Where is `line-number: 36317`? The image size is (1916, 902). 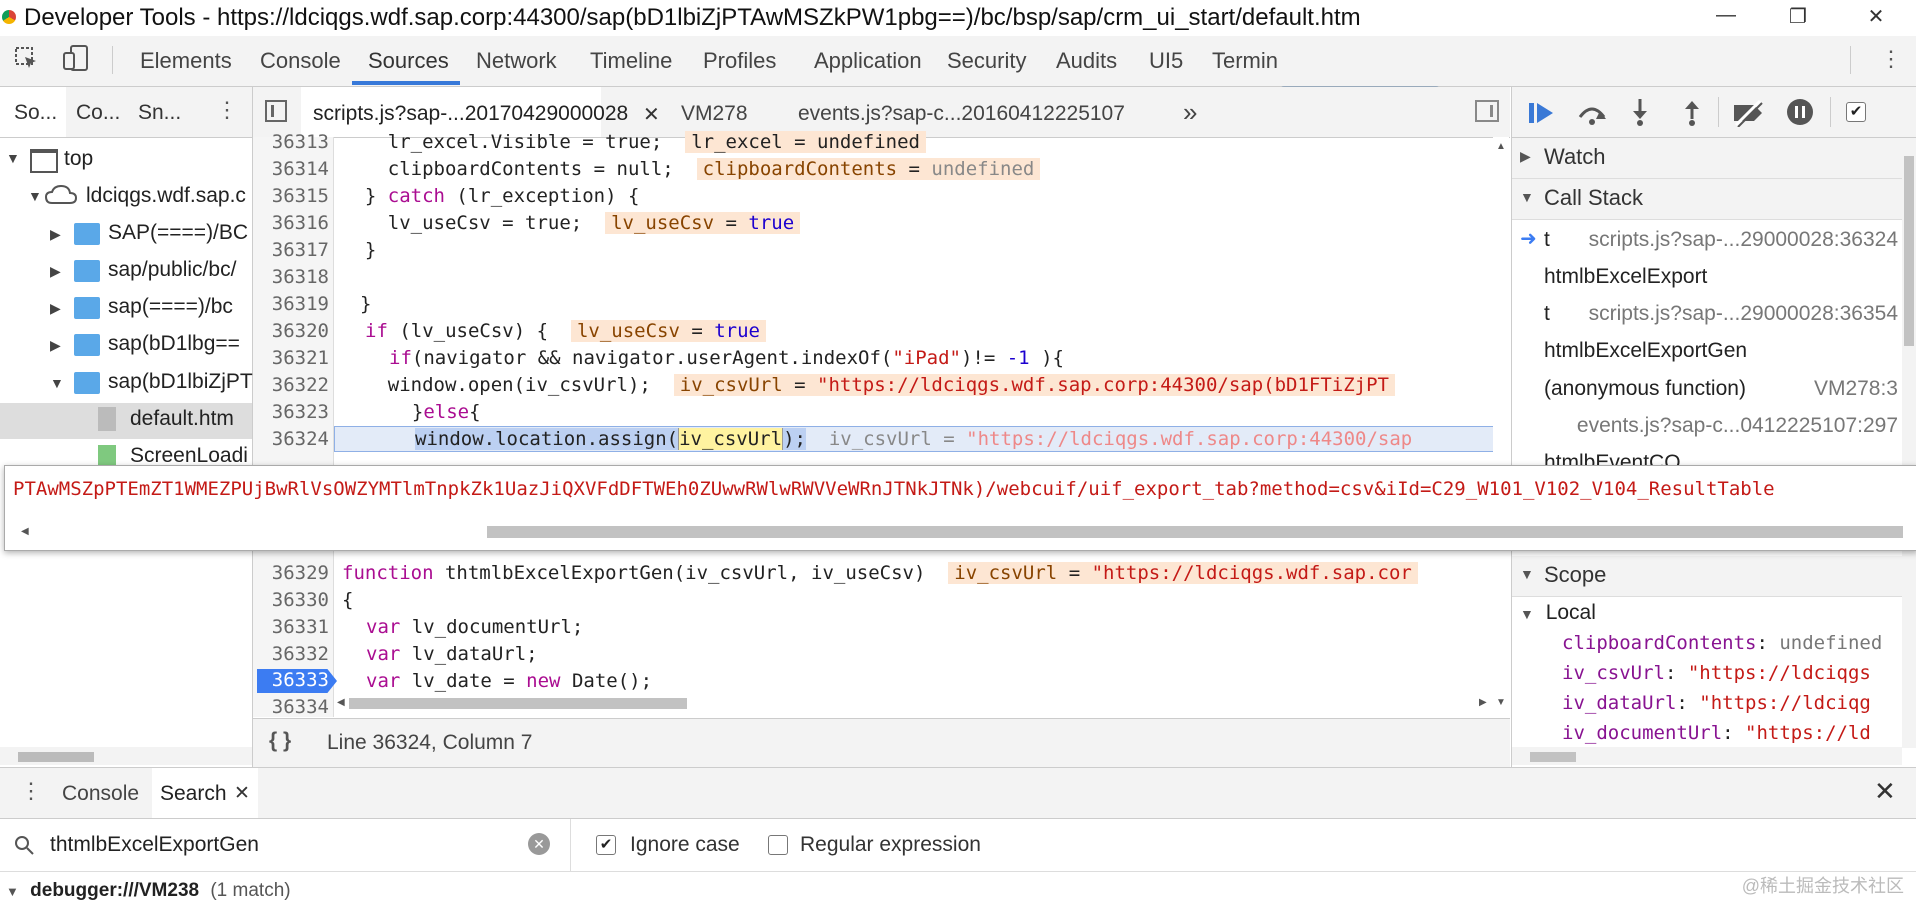 line-number: 36317 is located at coordinates (291, 250).